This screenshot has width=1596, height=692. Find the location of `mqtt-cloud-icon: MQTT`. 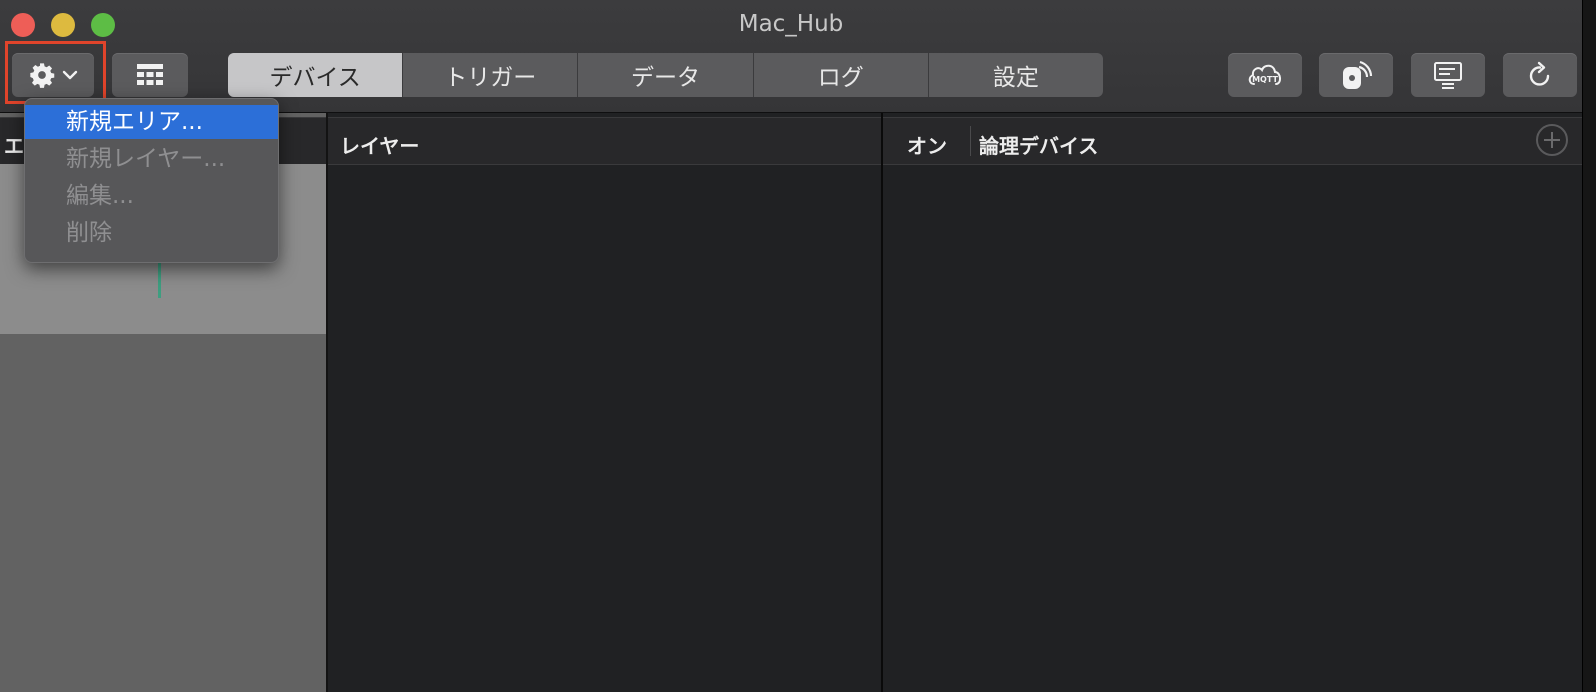

mqtt-cloud-icon: MQTT is located at coordinates (1265, 75).